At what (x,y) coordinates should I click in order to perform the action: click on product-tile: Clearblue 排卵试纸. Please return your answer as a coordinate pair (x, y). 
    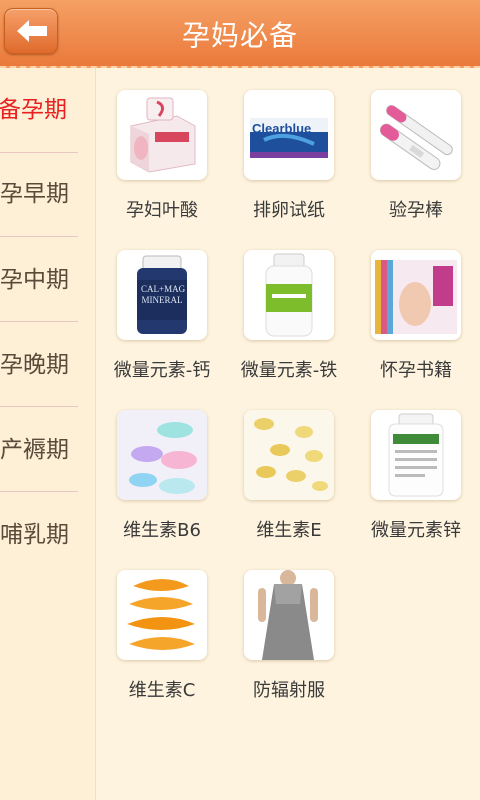
    Looking at the image, I should click on (299, 144).